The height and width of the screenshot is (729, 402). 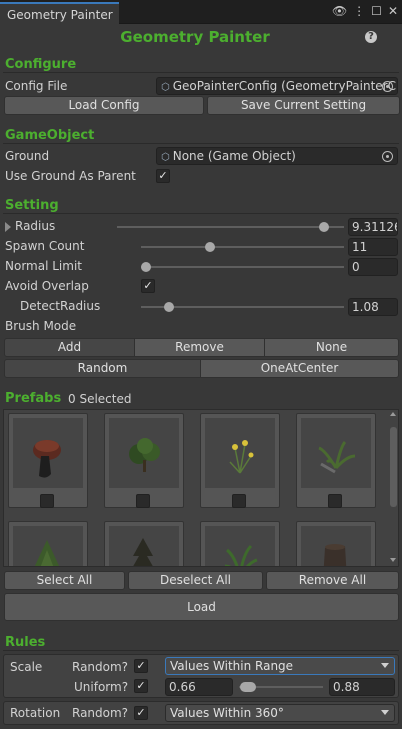 I want to click on brush-mode-label: Brush Mode, so click(x=41, y=326).